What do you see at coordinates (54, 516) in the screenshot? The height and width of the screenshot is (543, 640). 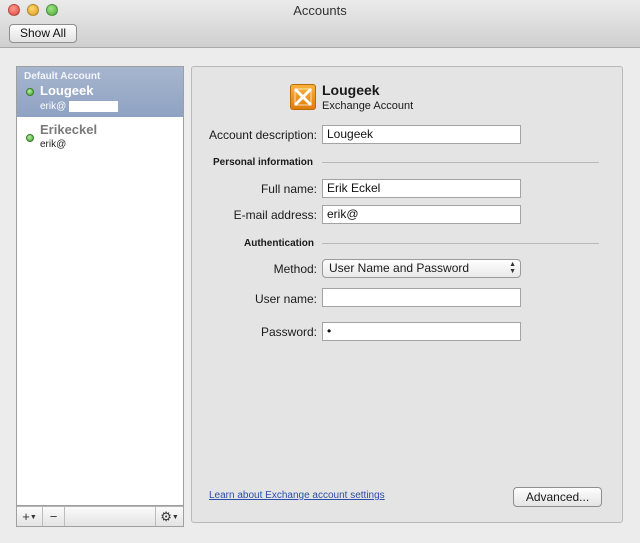 I see `remove-account-button: −` at bounding box center [54, 516].